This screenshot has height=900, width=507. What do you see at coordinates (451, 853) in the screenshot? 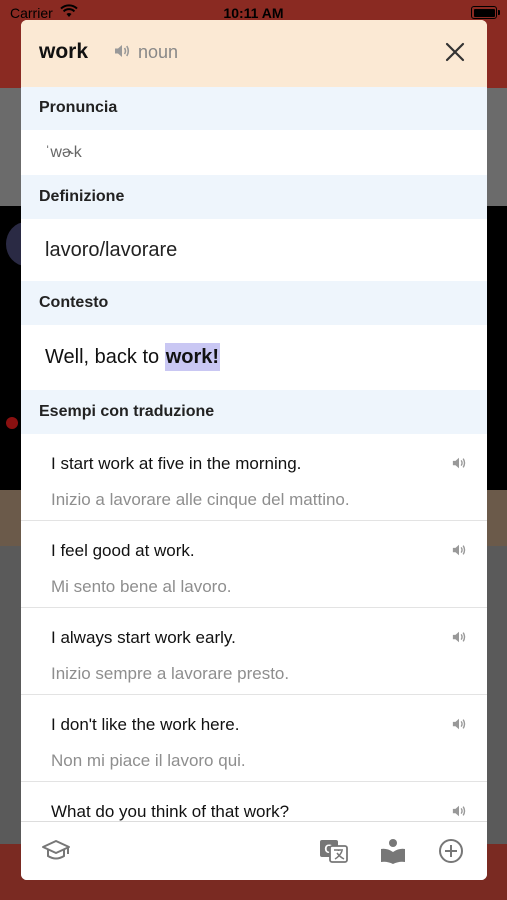
I see `add-circle-icon` at bounding box center [451, 853].